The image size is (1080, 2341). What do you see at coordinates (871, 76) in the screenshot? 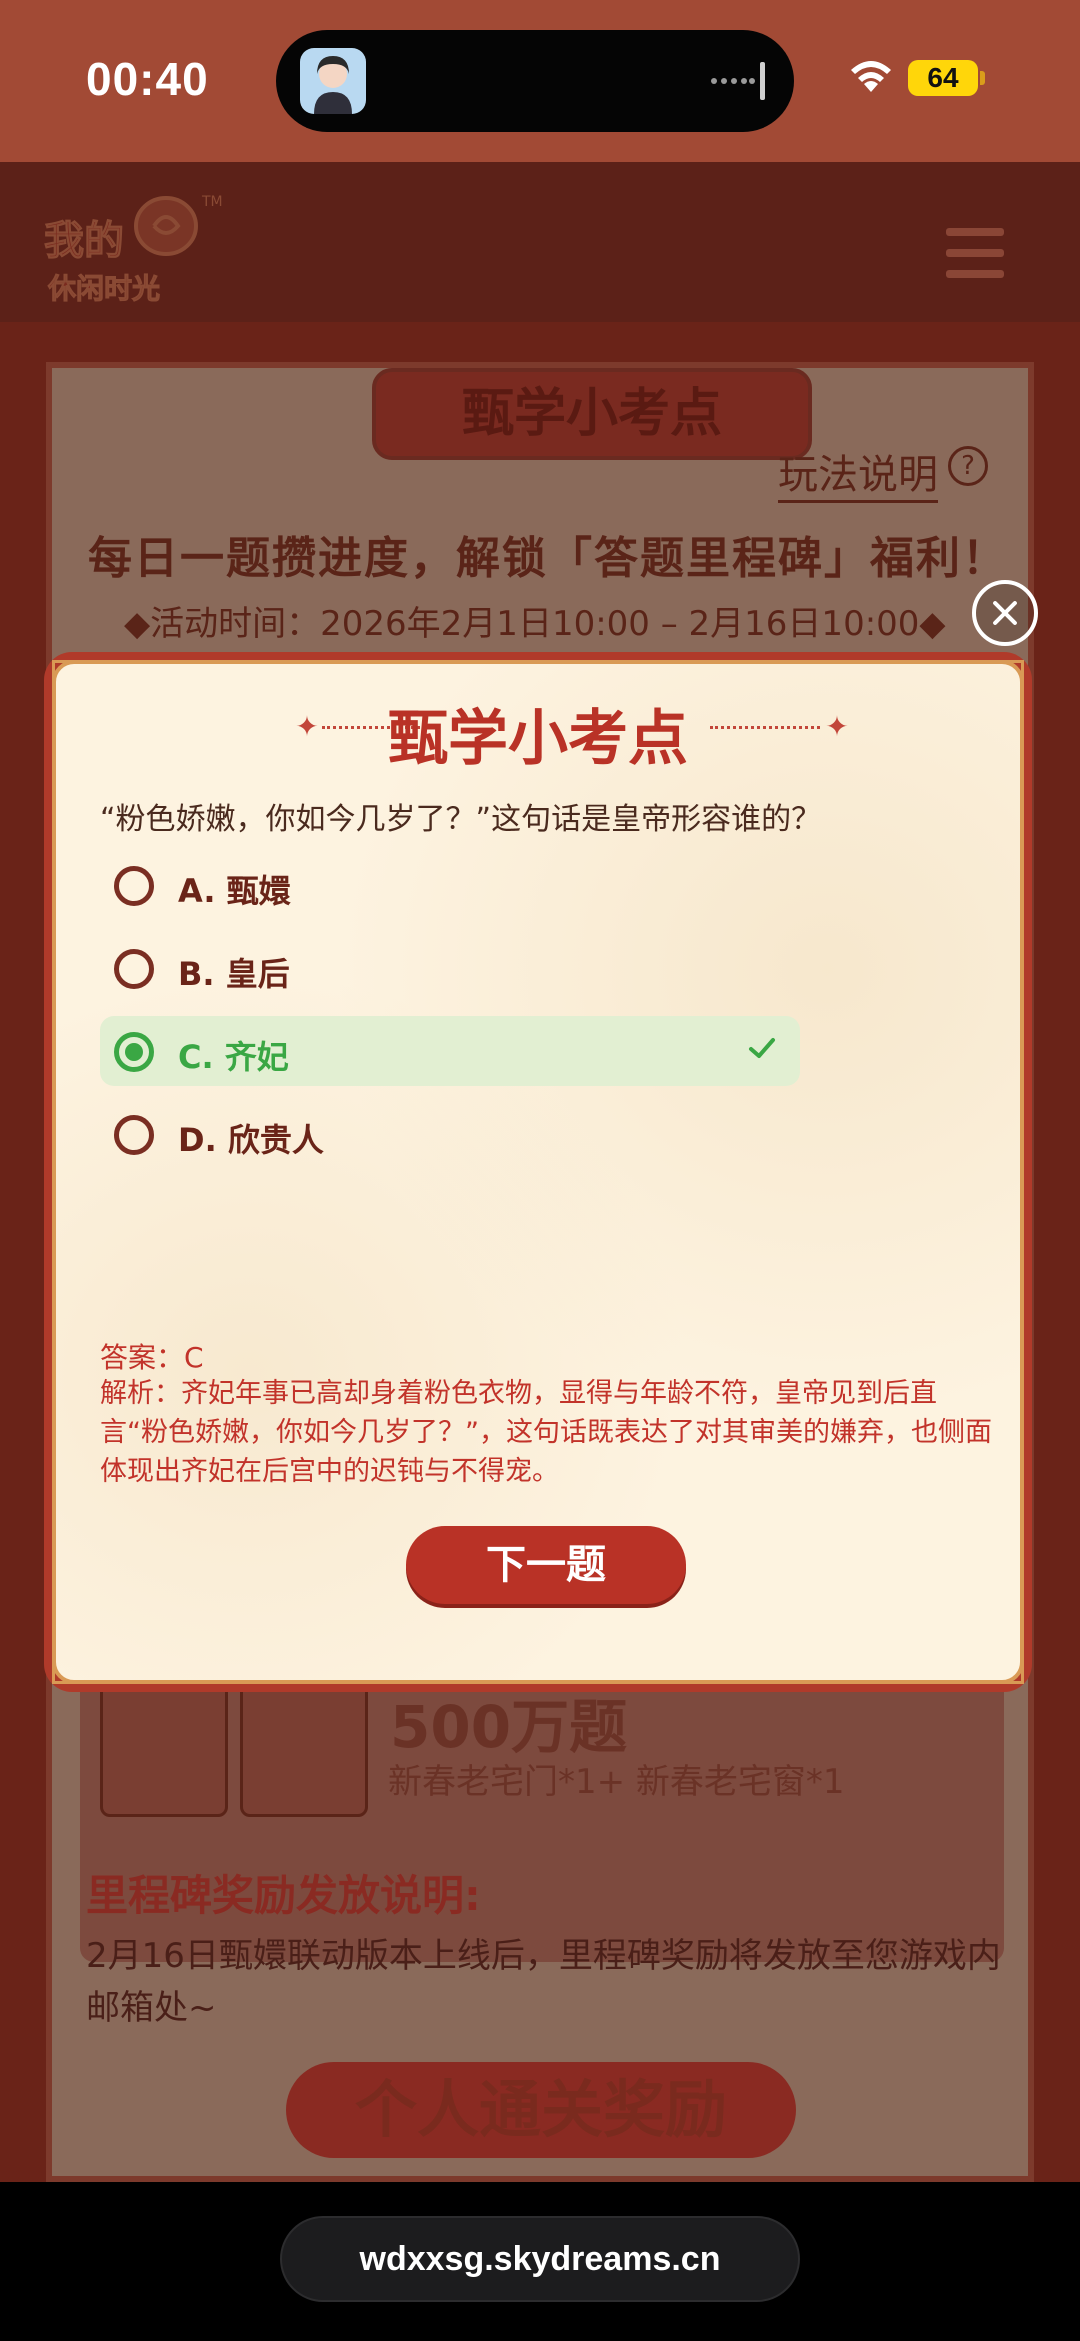
I see `wifi-icon` at bounding box center [871, 76].